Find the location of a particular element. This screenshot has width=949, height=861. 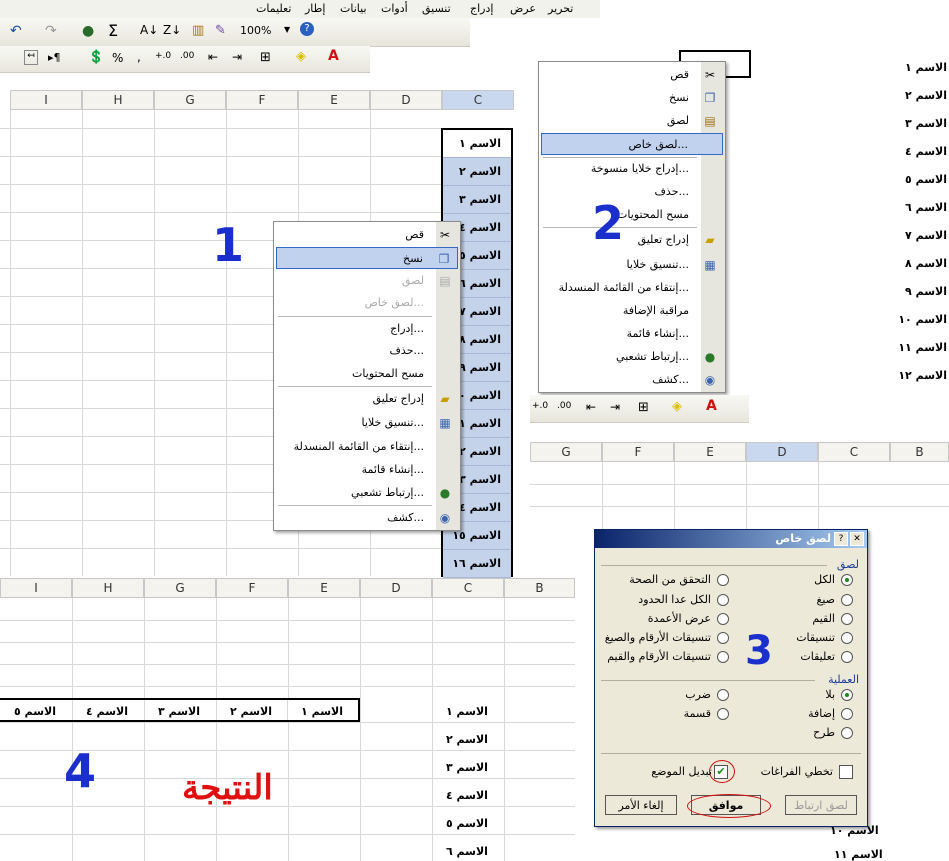

currency-icon: 💲 is located at coordinates (96, 57).